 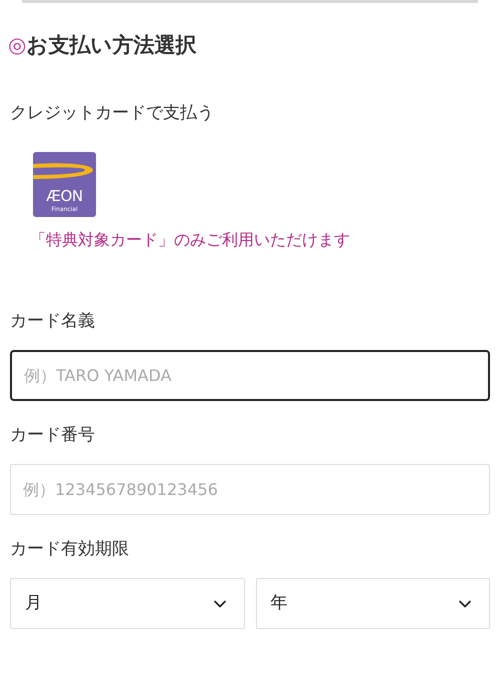 What do you see at coordinates (112, 113) in the screenshot?
I see `payment-method-label: クレジットカードで支払う` at bounding box center [112, 113].